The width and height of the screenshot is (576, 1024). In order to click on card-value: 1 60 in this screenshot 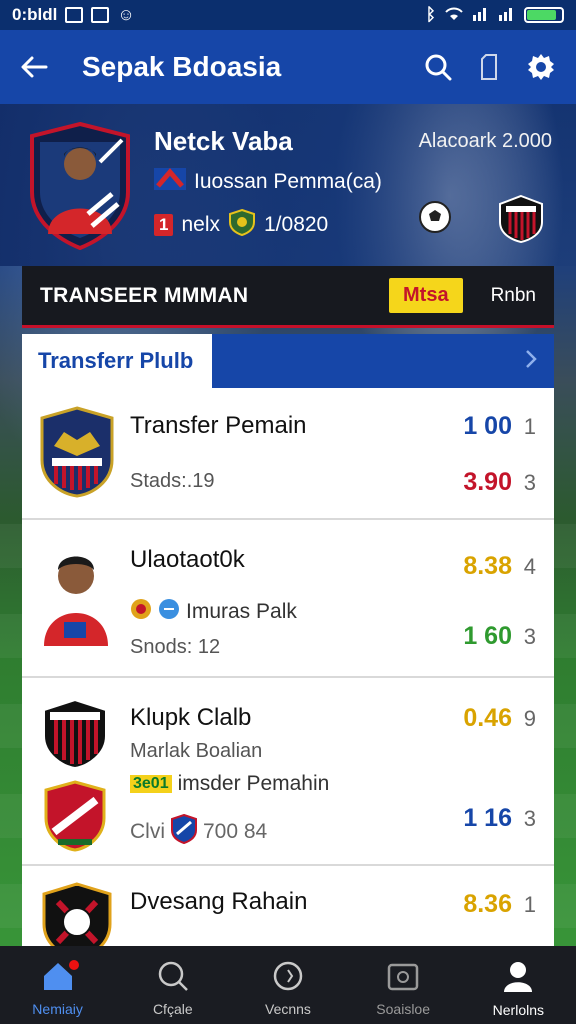, I will do `click(487, 636)`.